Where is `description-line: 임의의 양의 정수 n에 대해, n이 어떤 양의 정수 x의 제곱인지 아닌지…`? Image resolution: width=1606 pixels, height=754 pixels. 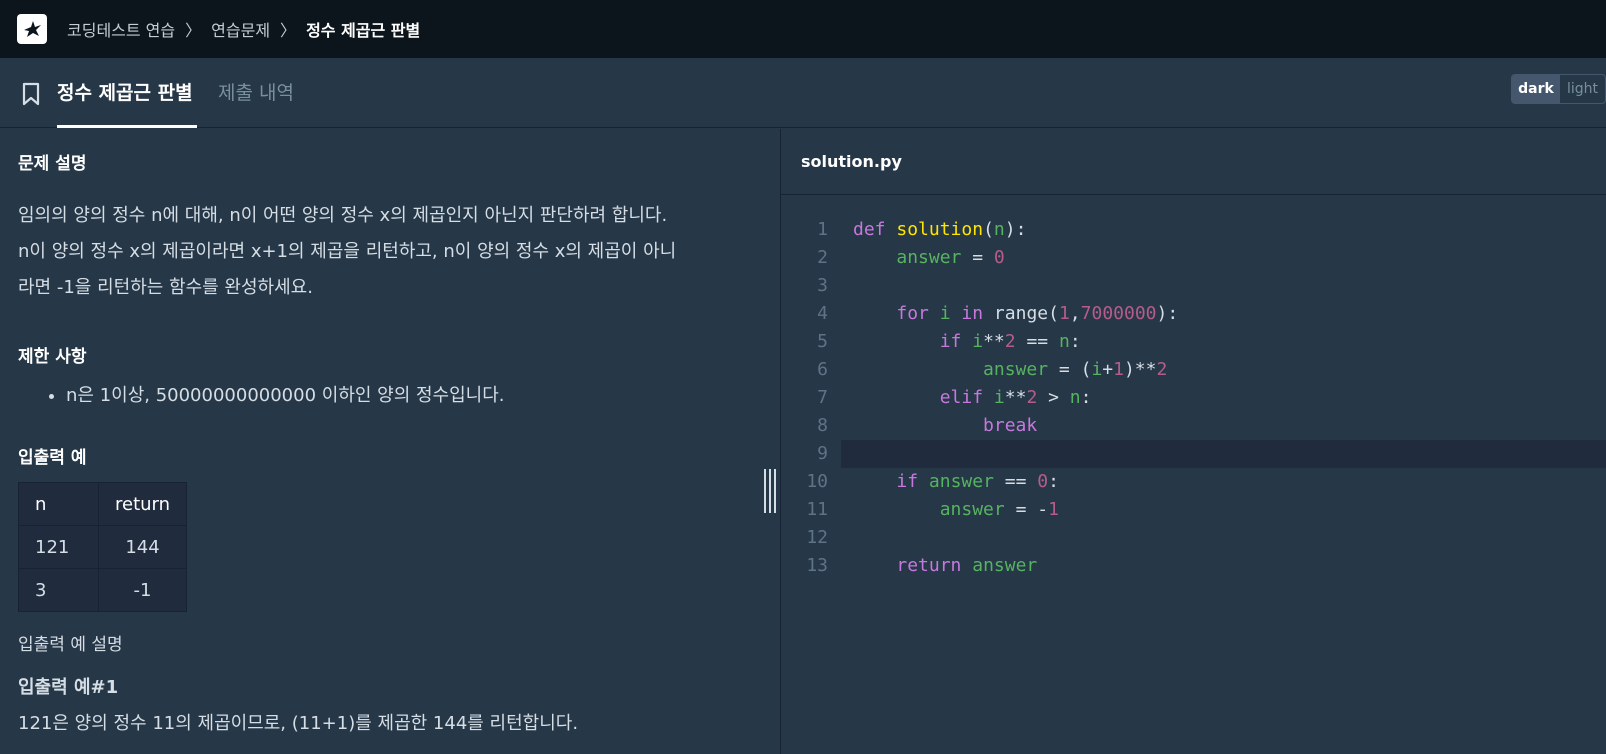
description-line: 임의의 양의 정수 n에 대해, n이 어떤 양의 정수 x의 제곱인지 아닌지… is located at coordinates (343, 215).